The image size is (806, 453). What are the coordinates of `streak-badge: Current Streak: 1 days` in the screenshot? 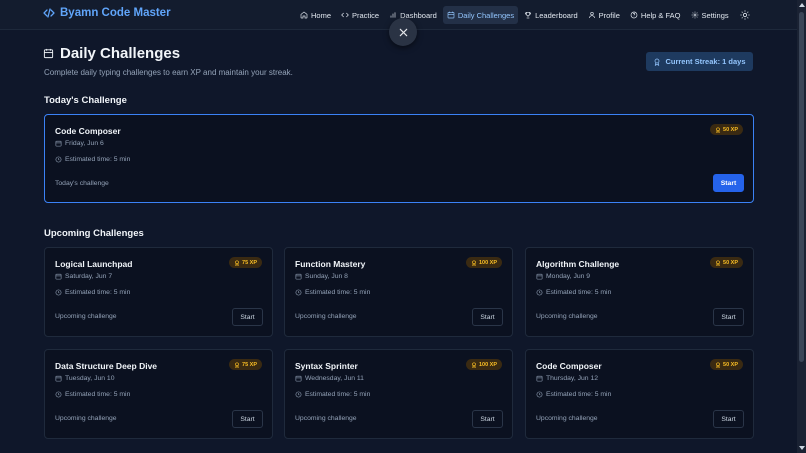 It's located at (699, 61).